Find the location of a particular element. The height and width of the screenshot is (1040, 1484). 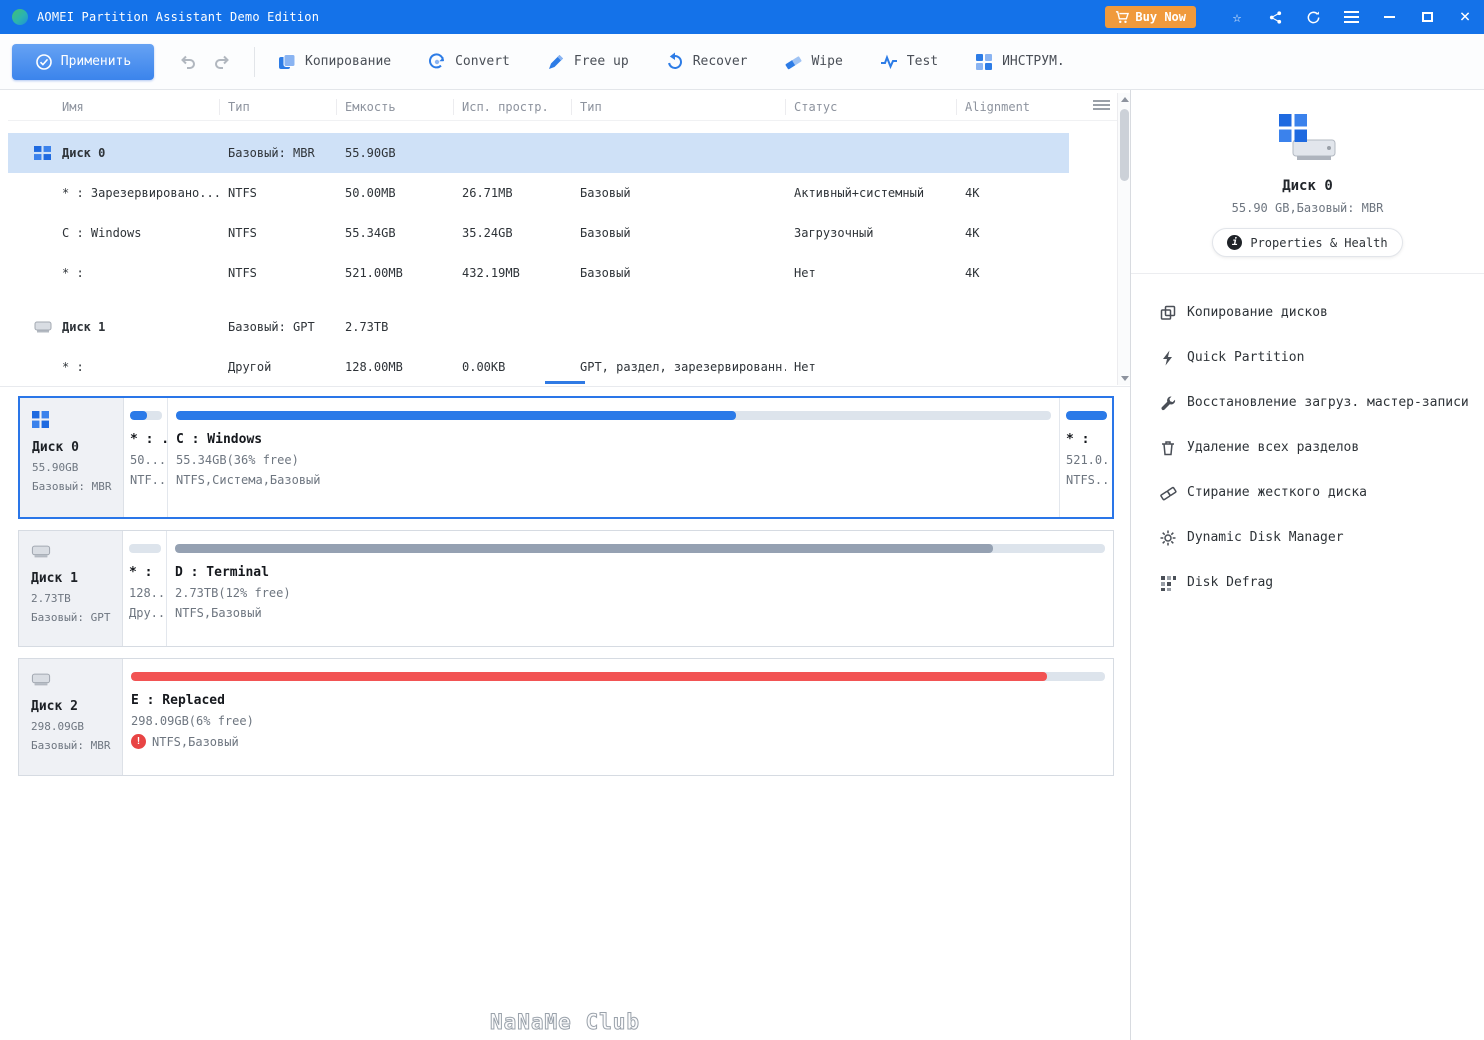

properties-health-button: i Properties & Health is located at coordinates (1307, 242).